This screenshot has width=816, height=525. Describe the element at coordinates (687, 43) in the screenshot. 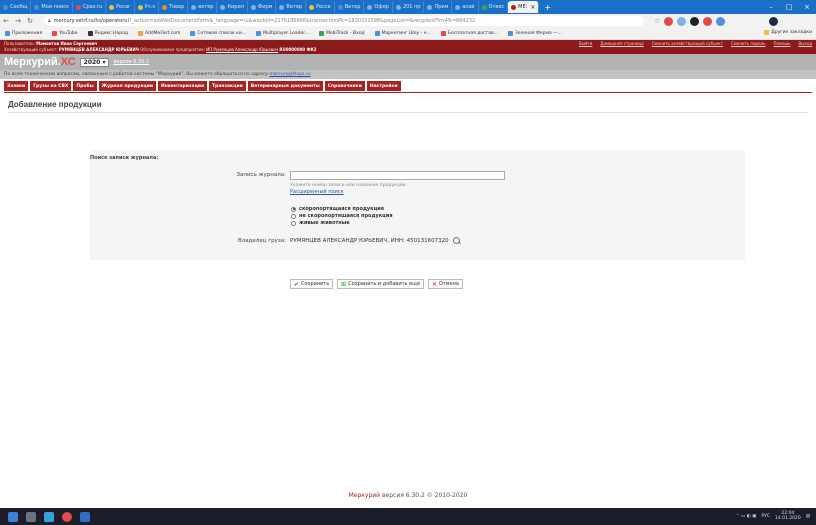

I see `header-link: Сменить хозяйствующий субъект` at that location.